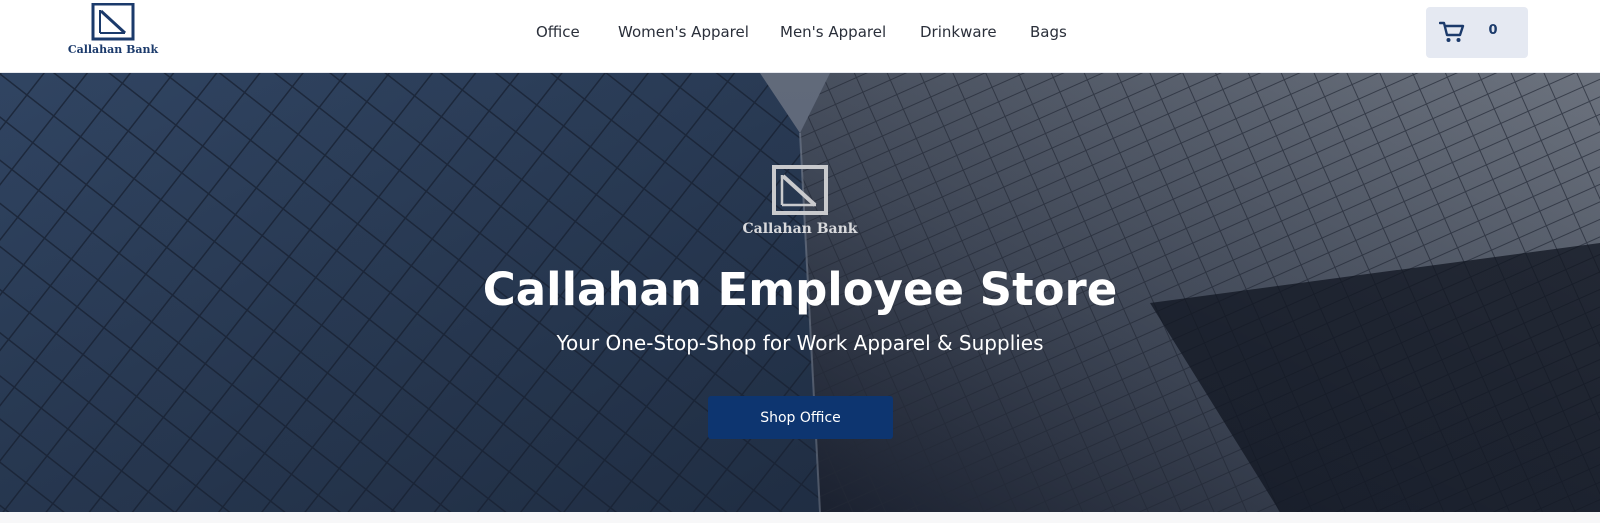 The height and width of the screenshot is (523, 1600). Describe the element at coordinates (1493, 30) in the screenshot. I see `cart-count: 0` at that location.